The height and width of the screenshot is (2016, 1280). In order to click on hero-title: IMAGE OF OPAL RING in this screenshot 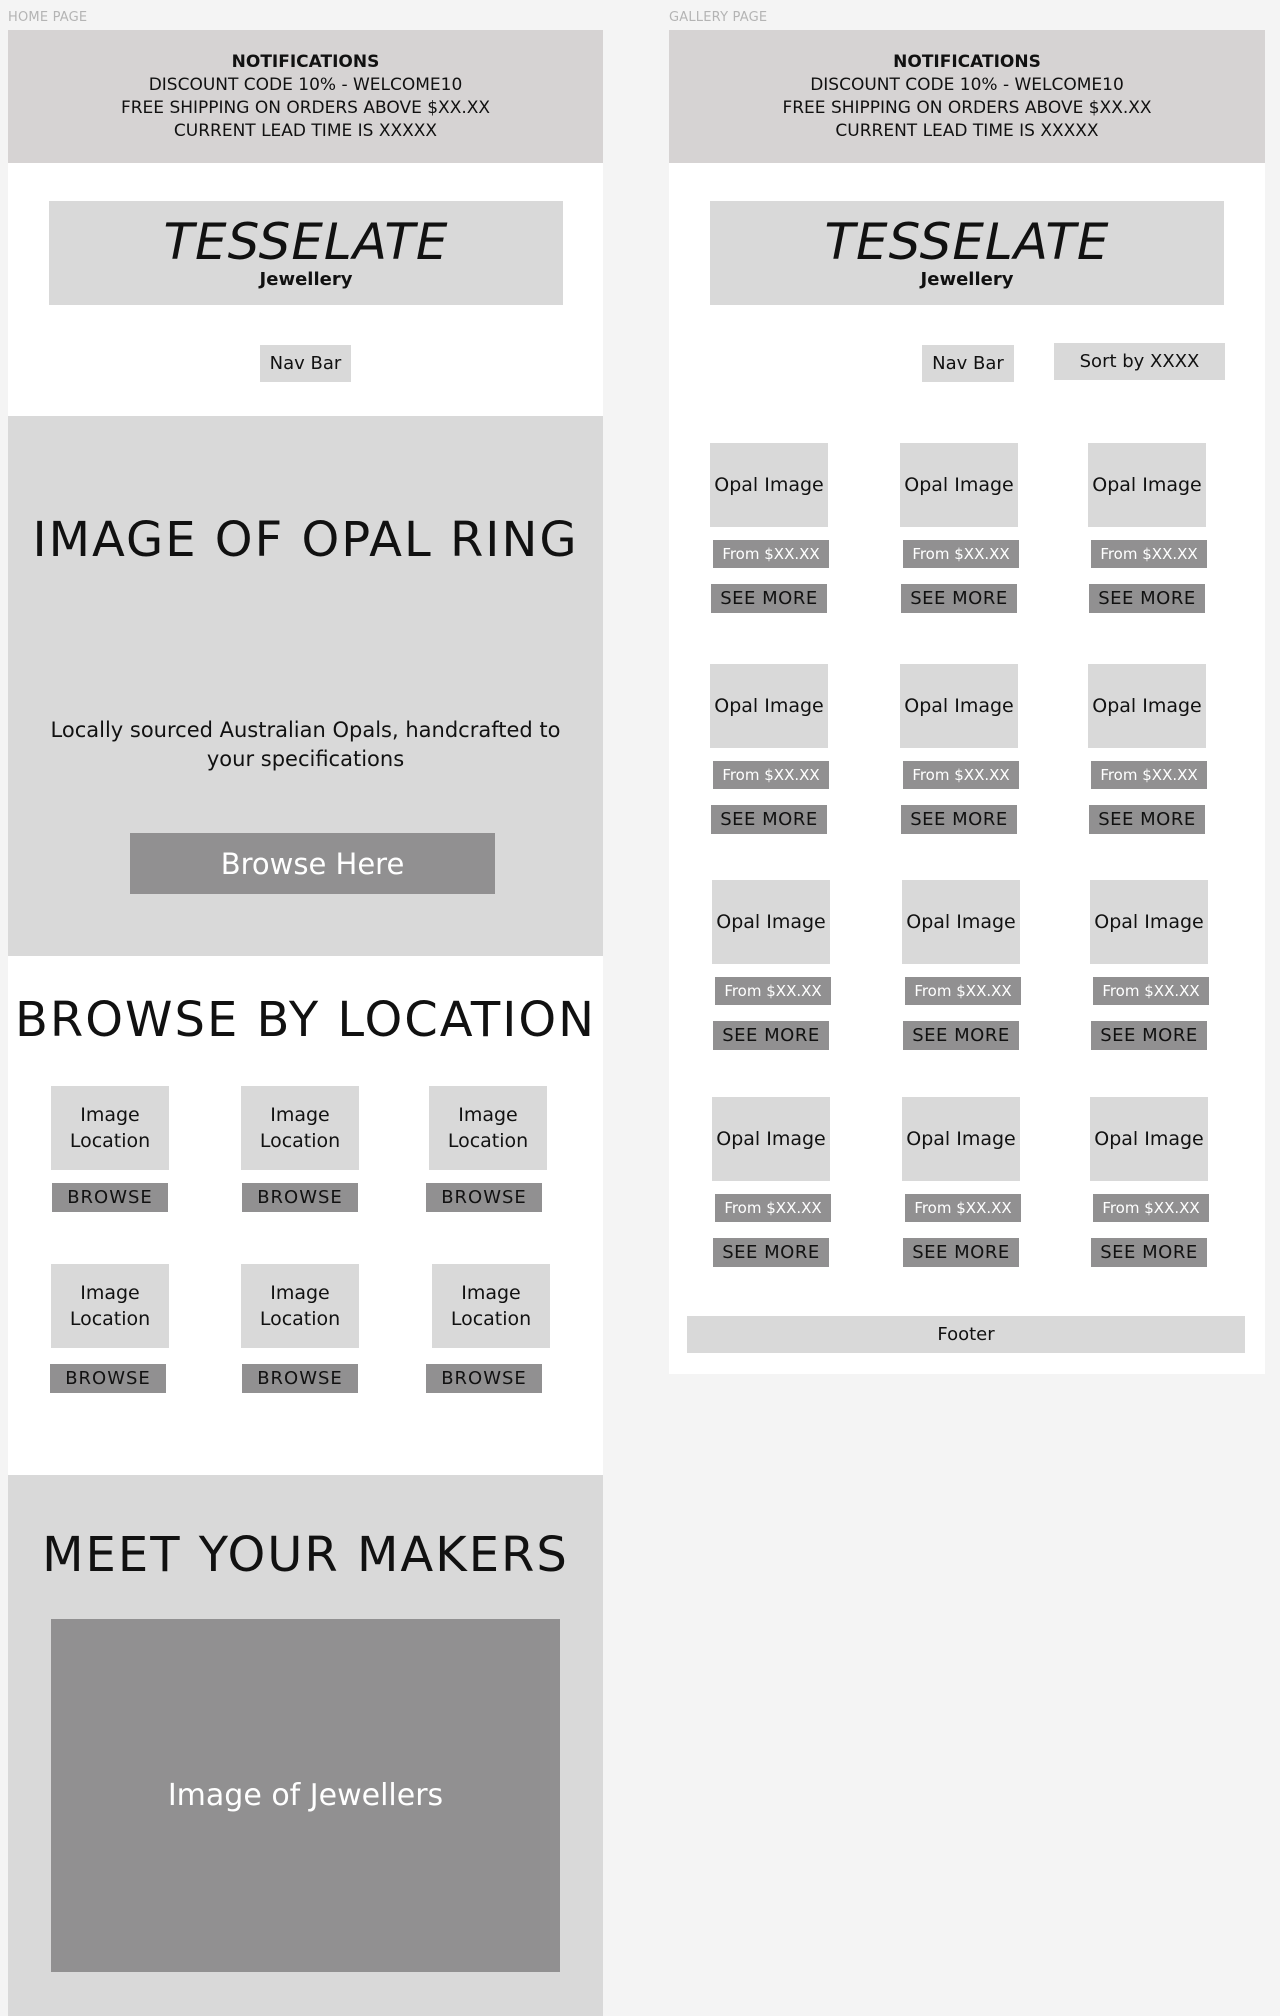, I will do `click(305, 540)`.